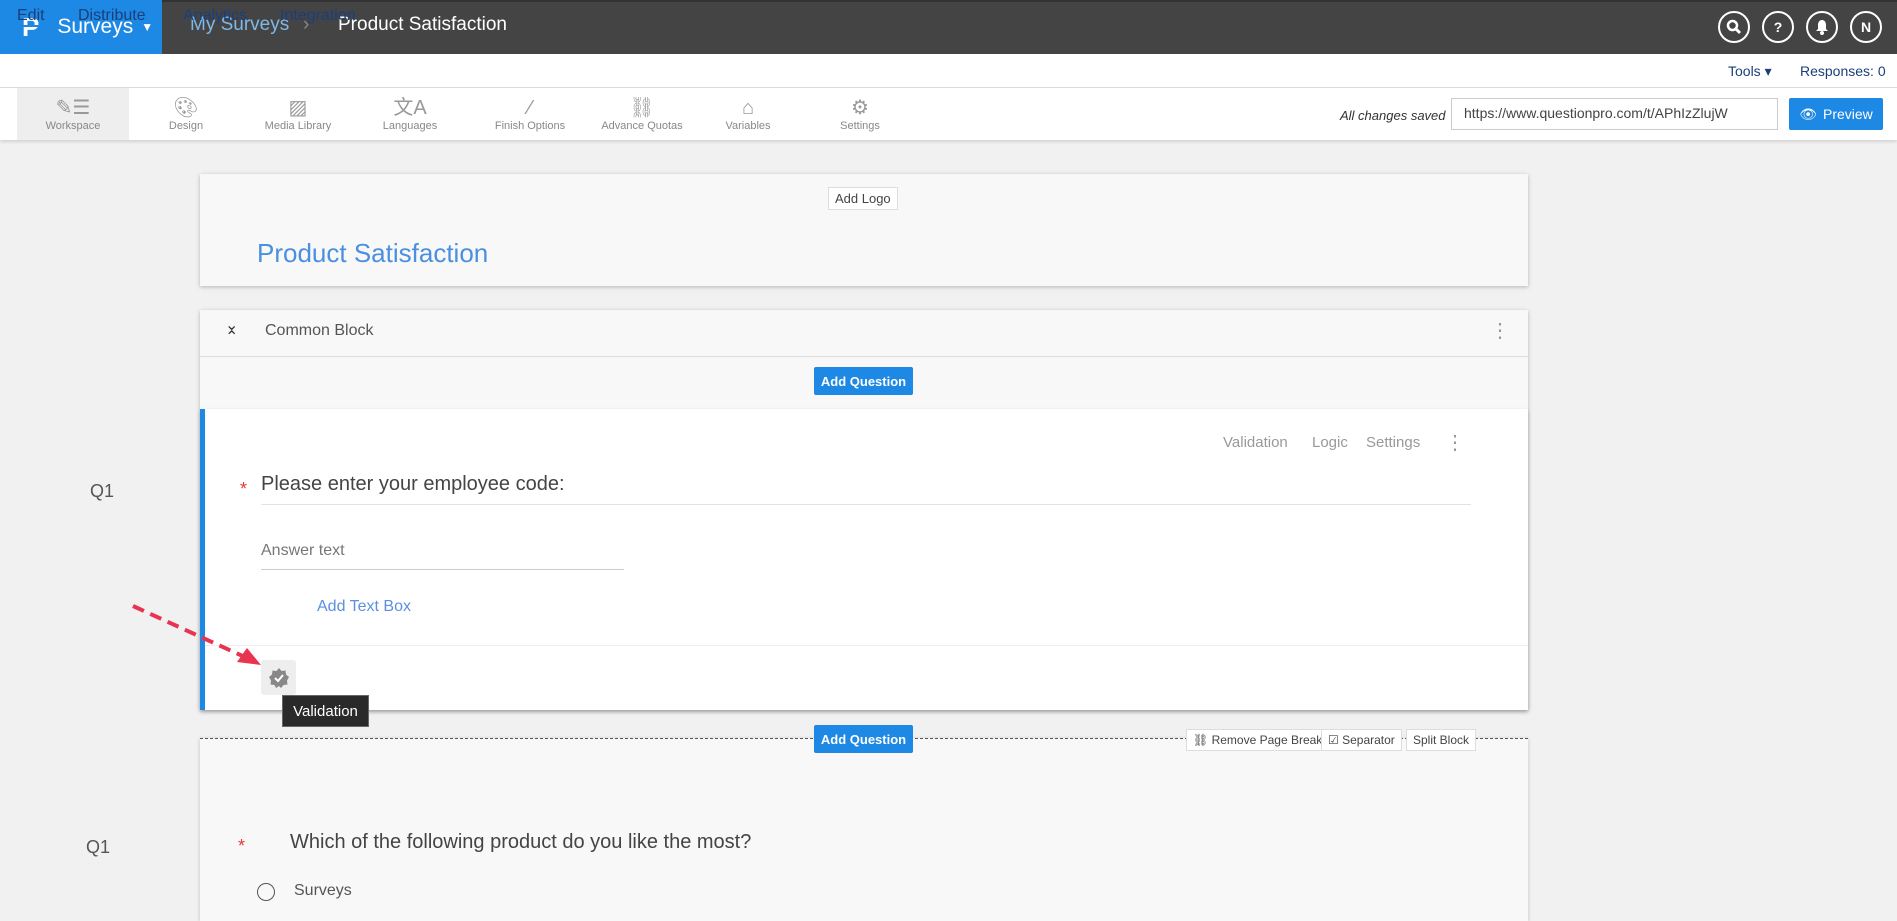 The height and width of the screenshot is (921, 1897). I want to click on tool-finish-options: ⁄ Finish Options, so click(530, 114).